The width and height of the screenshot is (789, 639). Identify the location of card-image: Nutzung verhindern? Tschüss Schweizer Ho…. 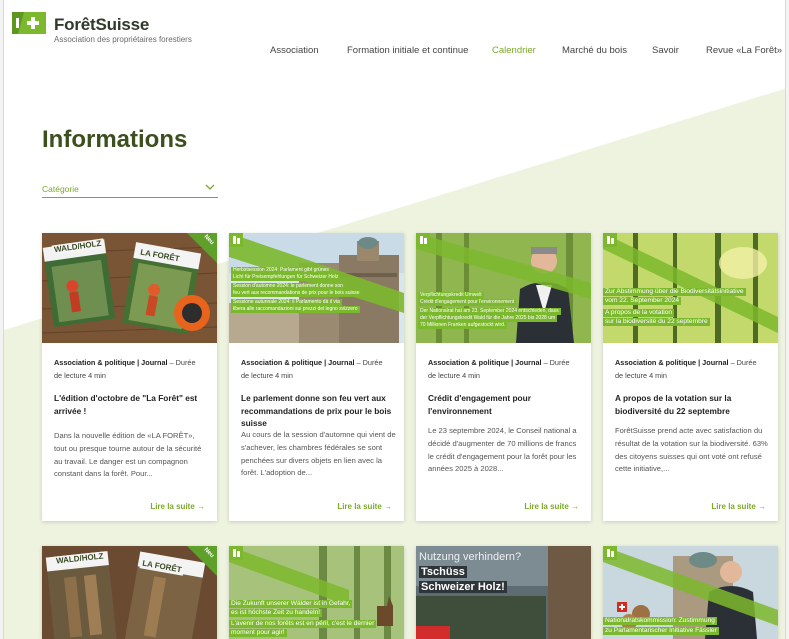
(503, 592).